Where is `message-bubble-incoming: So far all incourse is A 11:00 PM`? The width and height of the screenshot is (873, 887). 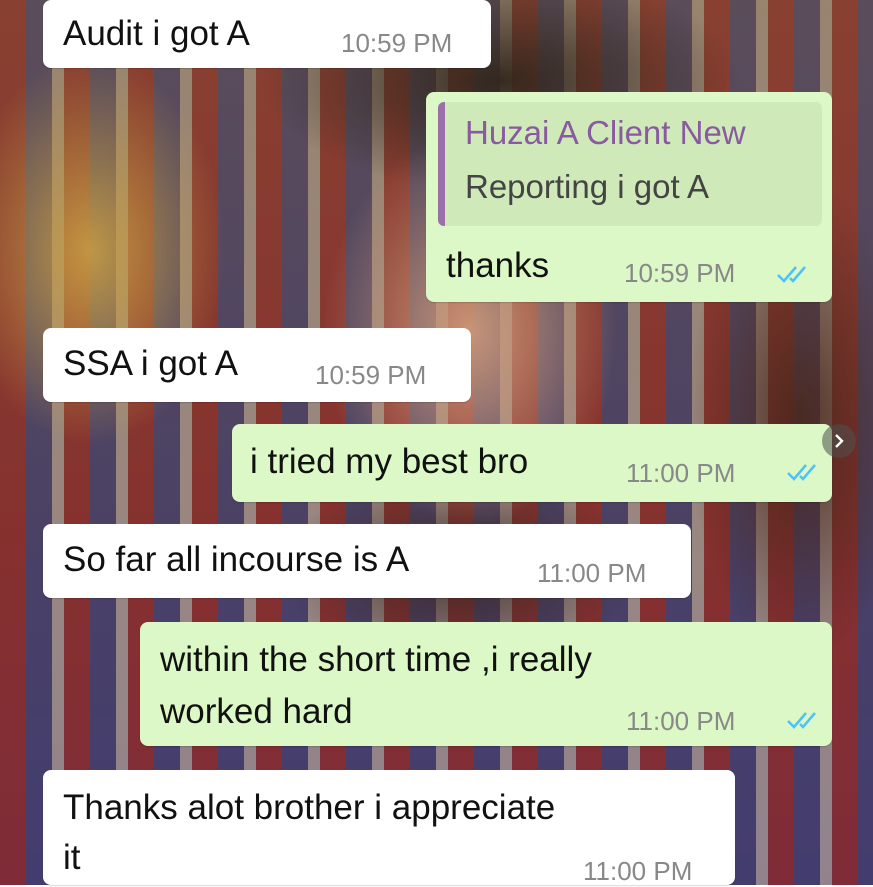 message-bubble-incoming: So far all incourse is A 11:00 PM is located at coordinates (367, 561).